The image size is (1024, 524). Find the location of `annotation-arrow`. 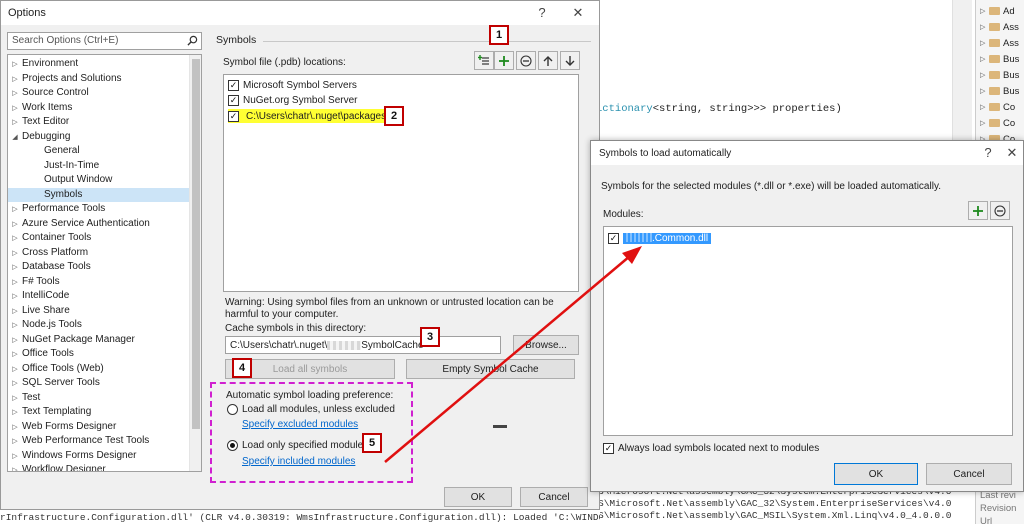

annotation-arrow is located at coordinates (513, 354).